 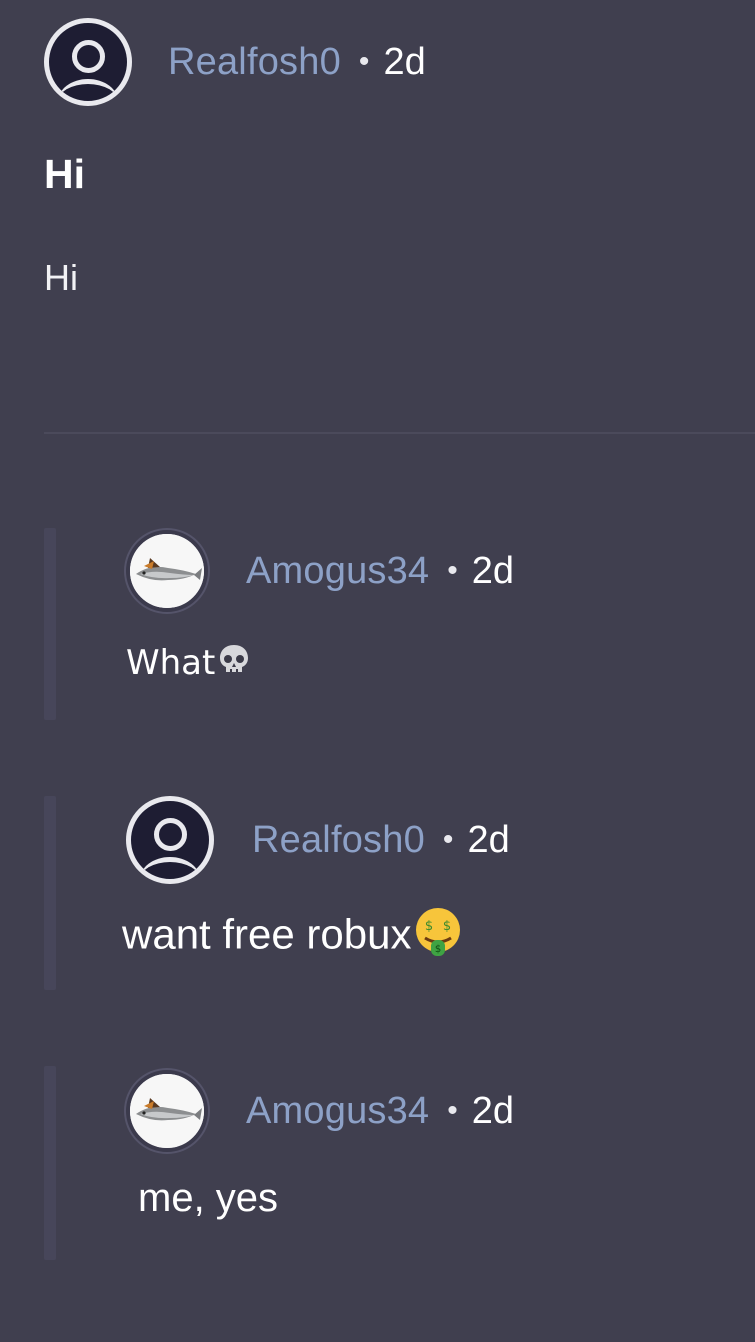 What do you see at coordinates (338, 840) in the screenshot?
I see `reply-author-link: Realfosh0` at bounding box center [338, 840].